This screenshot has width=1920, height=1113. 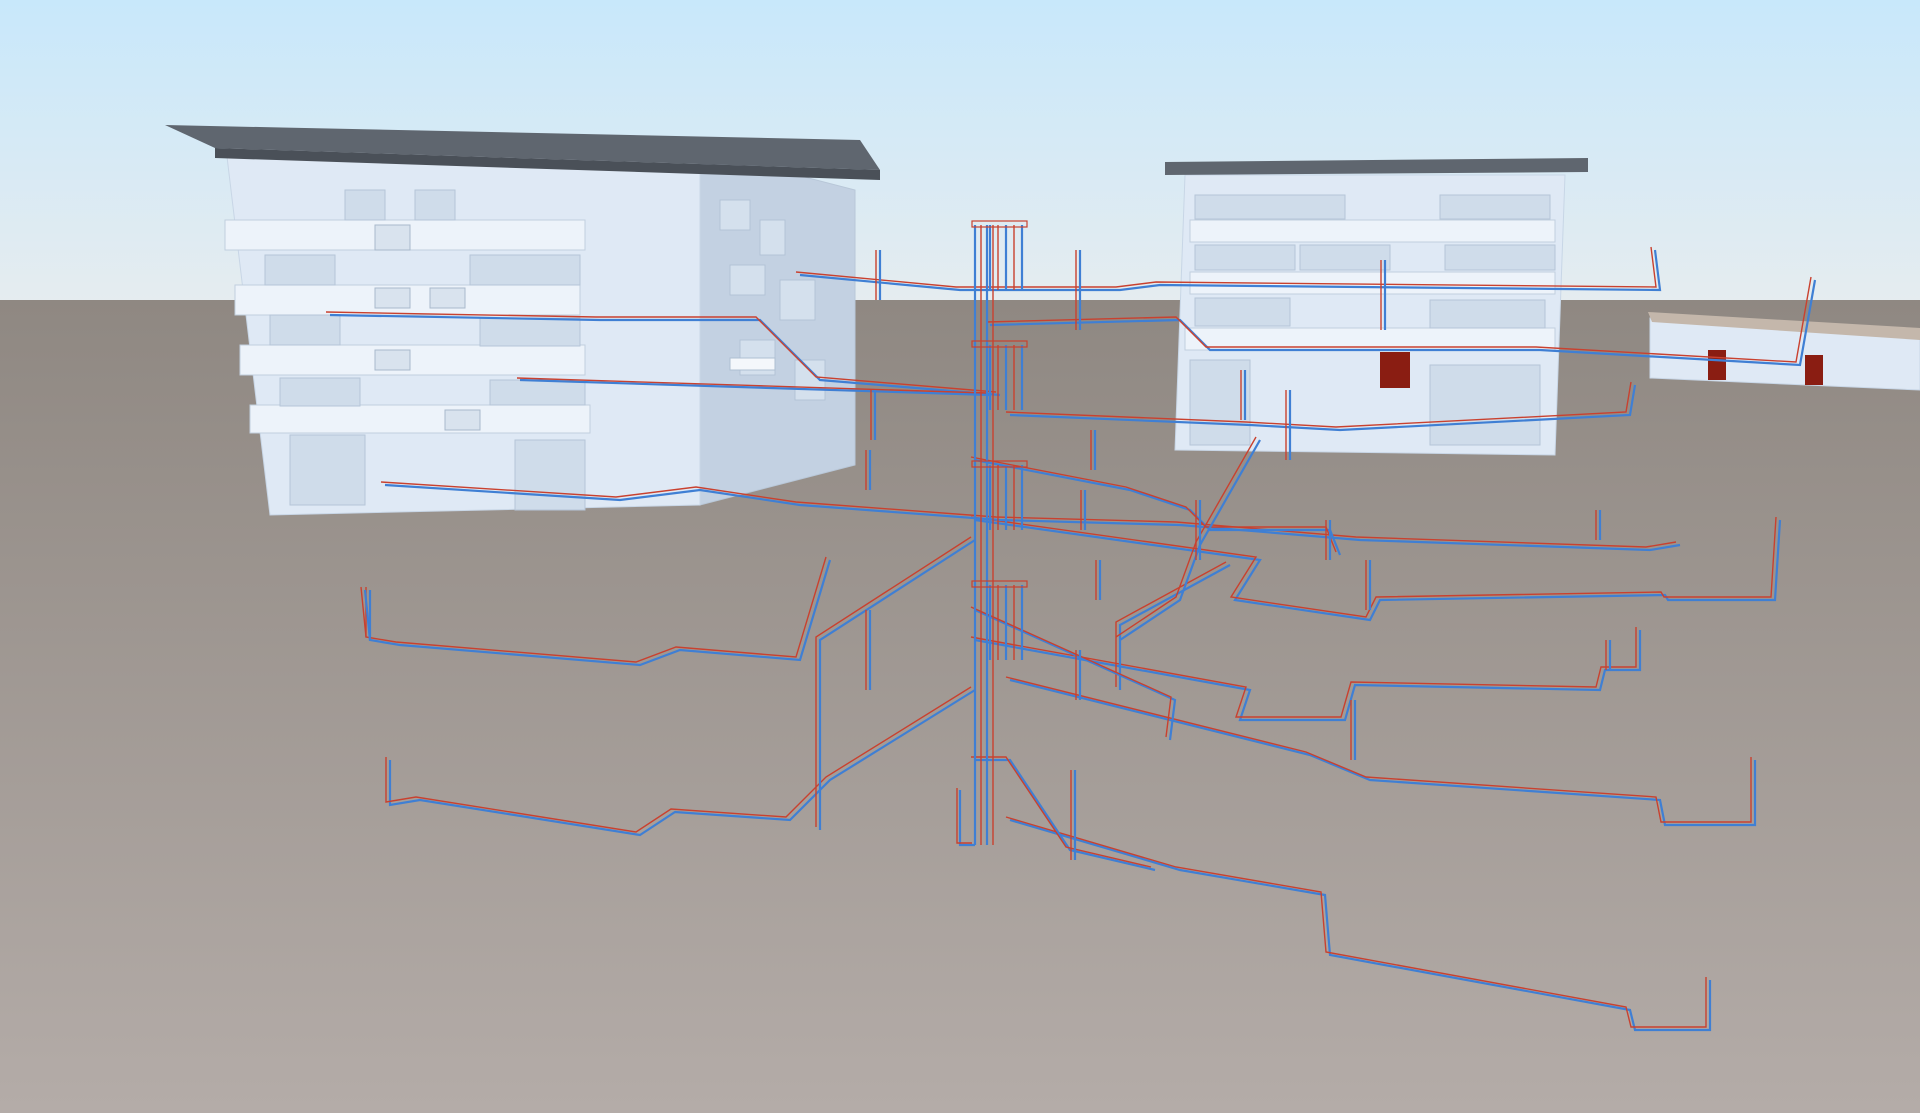 I want to click on building-right-door, so click(x=1395, y=370).